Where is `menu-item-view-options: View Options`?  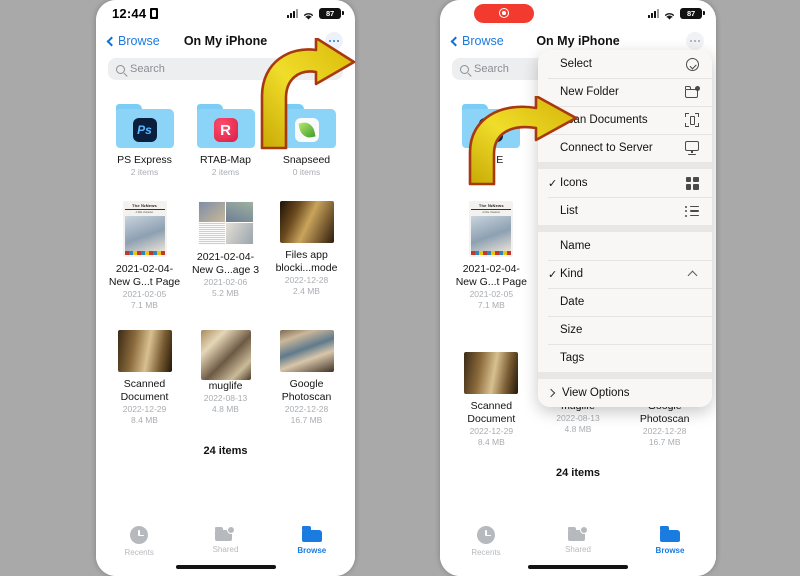 menu-item-view-options: View Options is located at coordinates (625, 393).